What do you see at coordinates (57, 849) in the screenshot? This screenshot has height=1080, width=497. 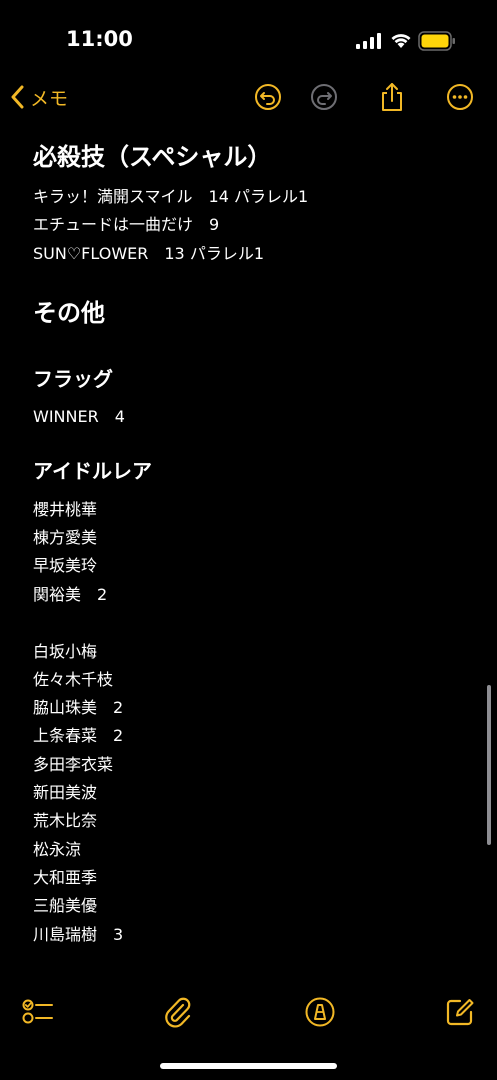 I see `idol-rare-item: 松永涼` at bounding box center [57, 849].